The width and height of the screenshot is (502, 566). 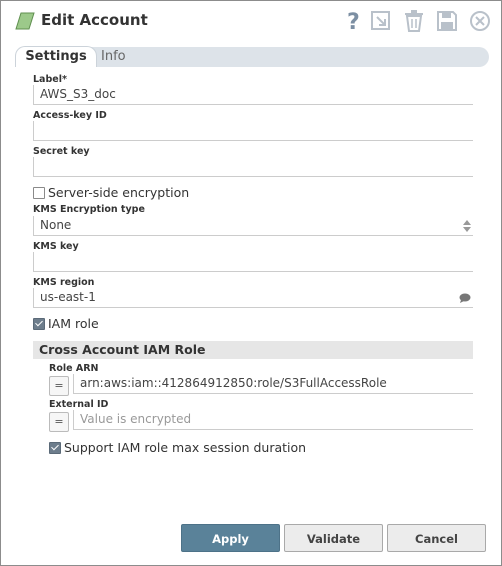 I want to click on secret-key-label: Secret key, so click(x=61, y=151).